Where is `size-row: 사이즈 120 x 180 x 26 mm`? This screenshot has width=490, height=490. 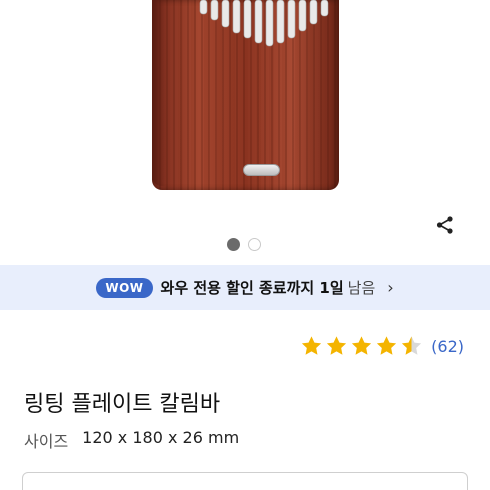 size-row: 사이즈 120 x 180 x 26 mm is located at coordinates (131, 440).